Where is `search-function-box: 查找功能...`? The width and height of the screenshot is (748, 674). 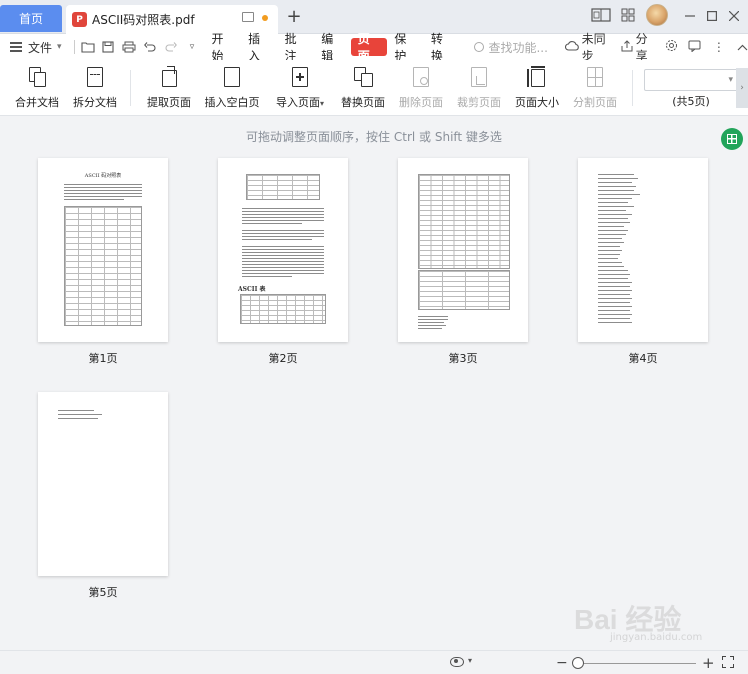
search-function-box: 查找功能... is located at coordinates (519, 47).